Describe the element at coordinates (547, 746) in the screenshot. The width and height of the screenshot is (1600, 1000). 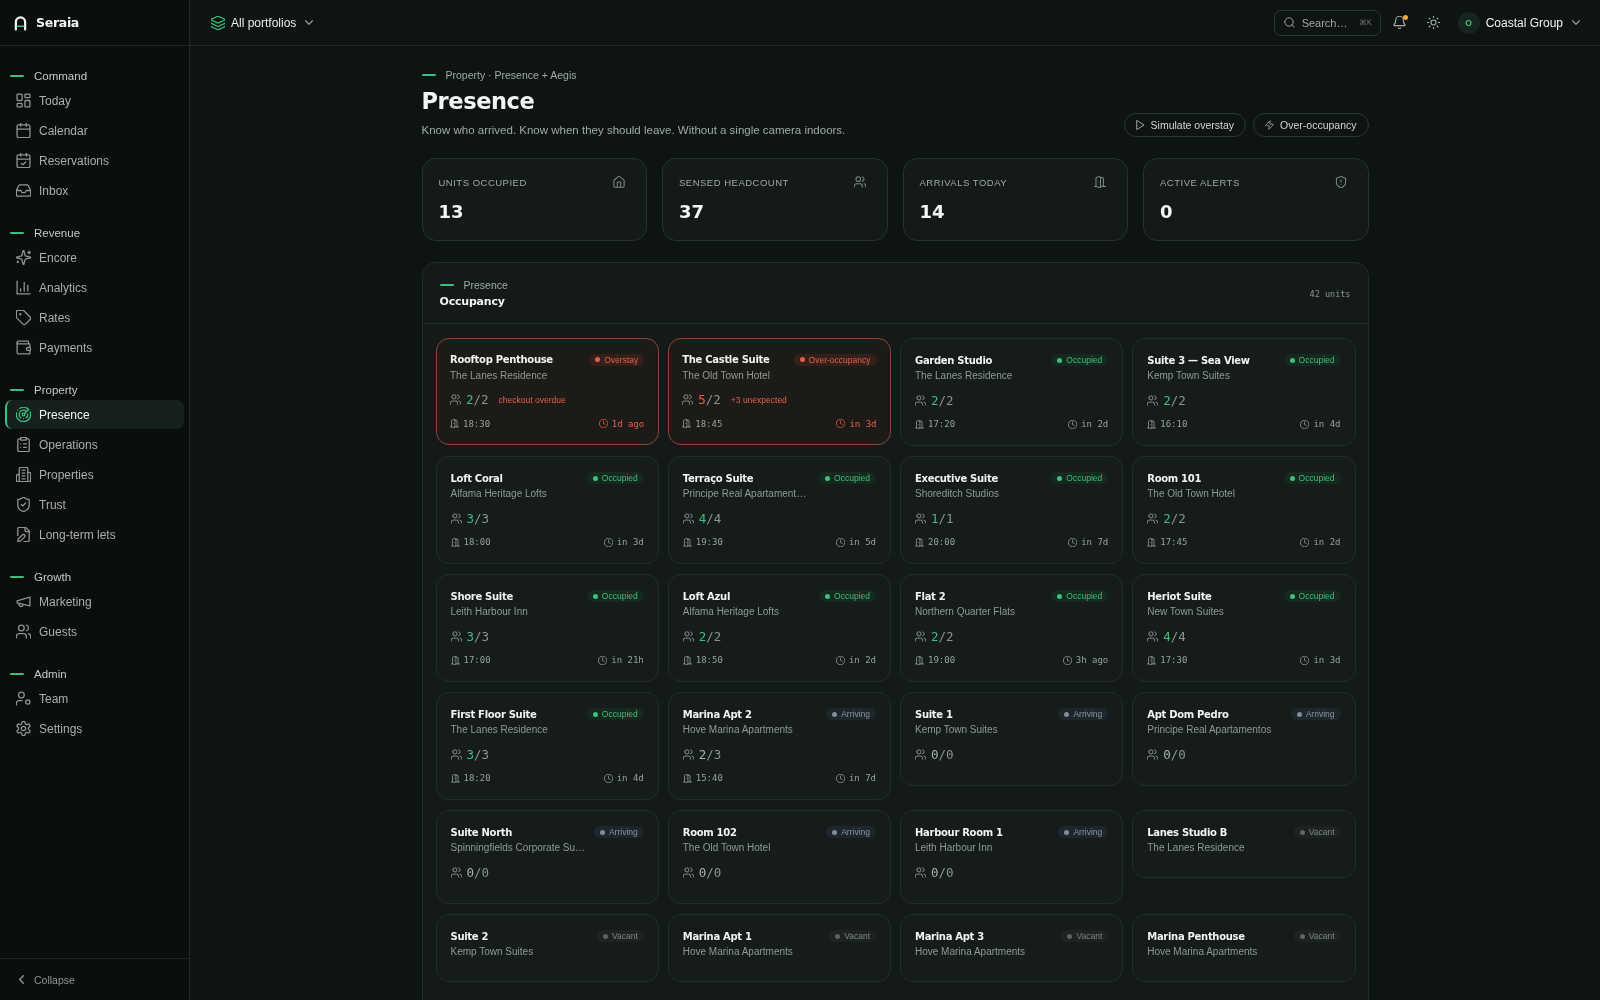
I see `unit-card: First Floor Suite Occupied The Lanes Residence 3/3 18:20 in 4d` at that location.